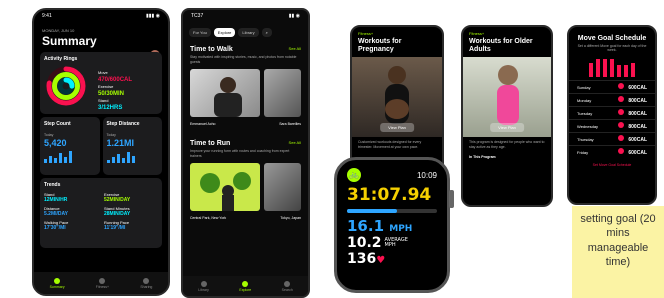 The image size is (664, 298). I want to click on trend-value: 17'30"/MI, so click(55, 228).